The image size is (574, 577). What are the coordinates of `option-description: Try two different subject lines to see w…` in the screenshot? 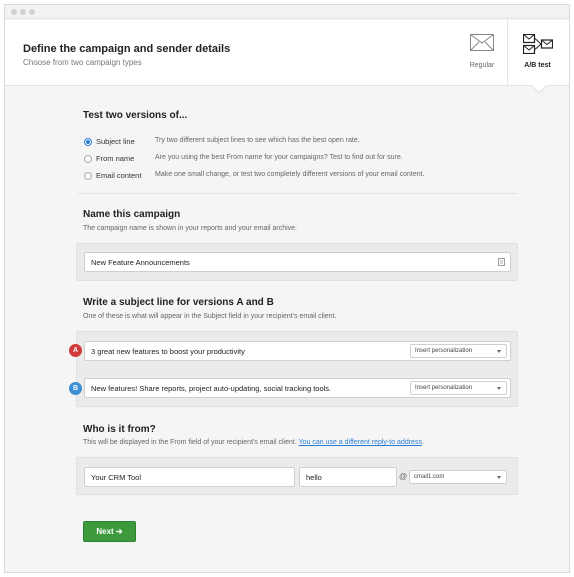 It's located at (257, 140).